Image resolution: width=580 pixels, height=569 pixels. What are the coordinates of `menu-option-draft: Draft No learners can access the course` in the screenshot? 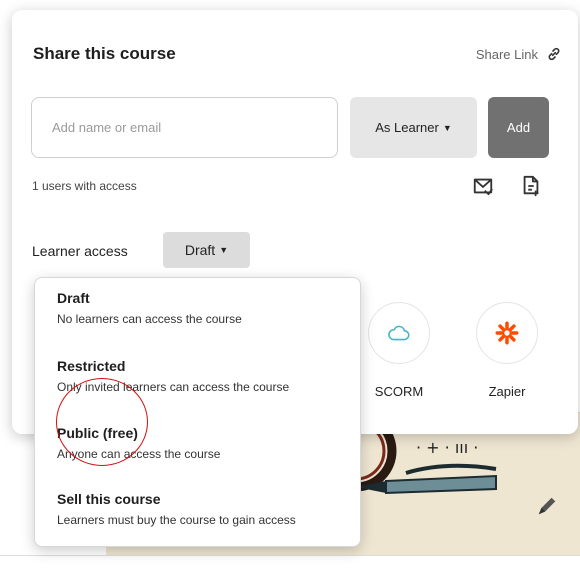 It's located at (207, 308).